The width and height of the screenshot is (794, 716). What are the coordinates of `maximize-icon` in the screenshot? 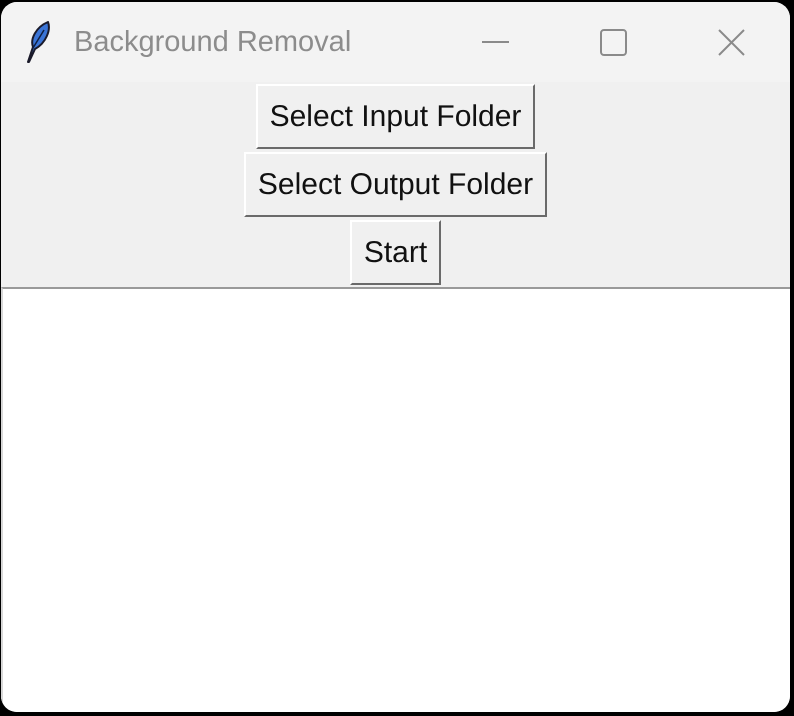 It's located at (613, 42).